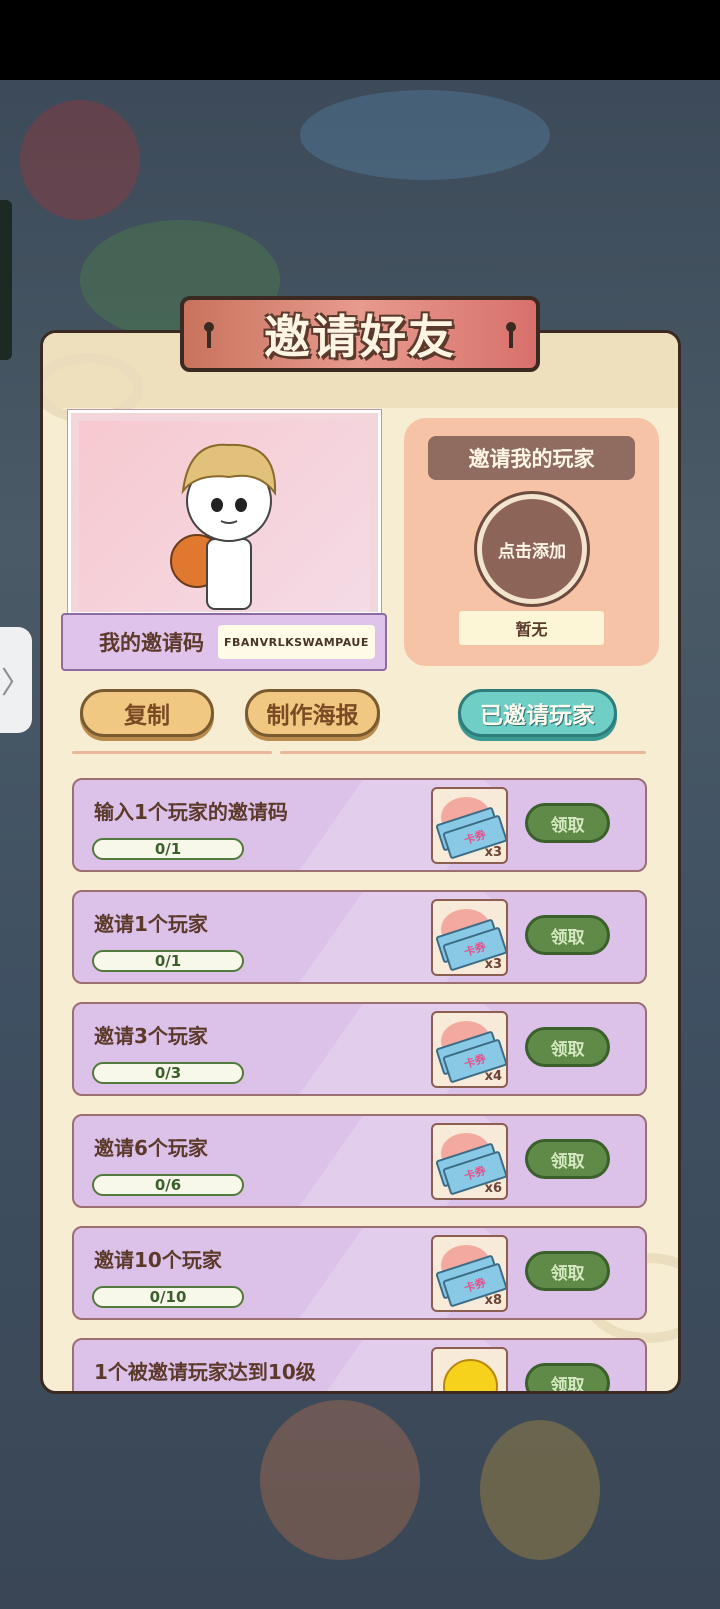 The height and width of the screenshot is (1609, 720). I want to click on task-clip: 1个被邀请玩家达到10级 领取, so click(360, 1363).